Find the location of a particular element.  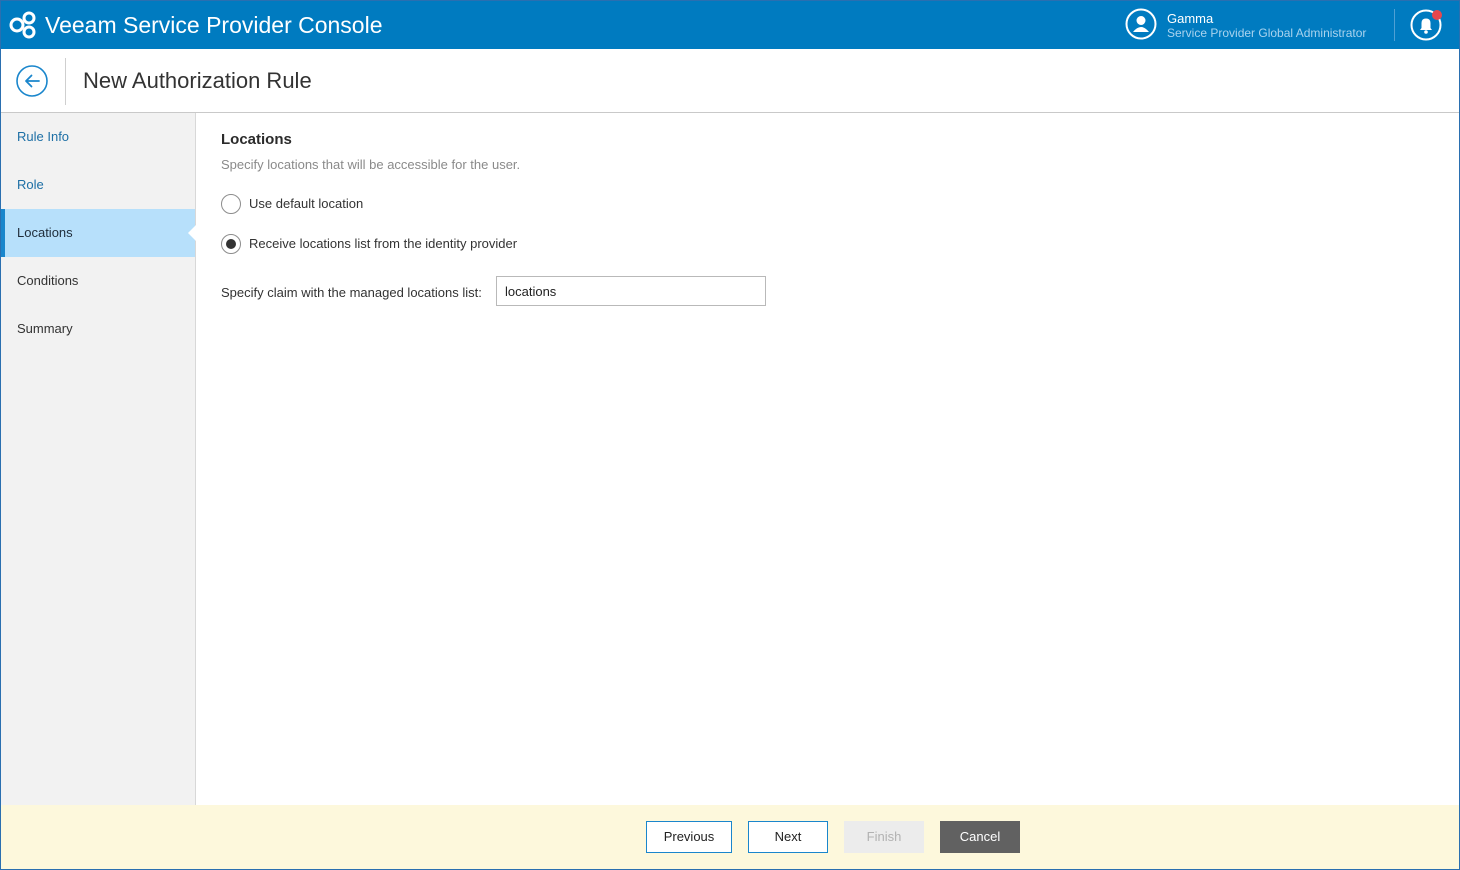

user-role: Service Provider Global Administrator is located at coordinates (1267, 33).